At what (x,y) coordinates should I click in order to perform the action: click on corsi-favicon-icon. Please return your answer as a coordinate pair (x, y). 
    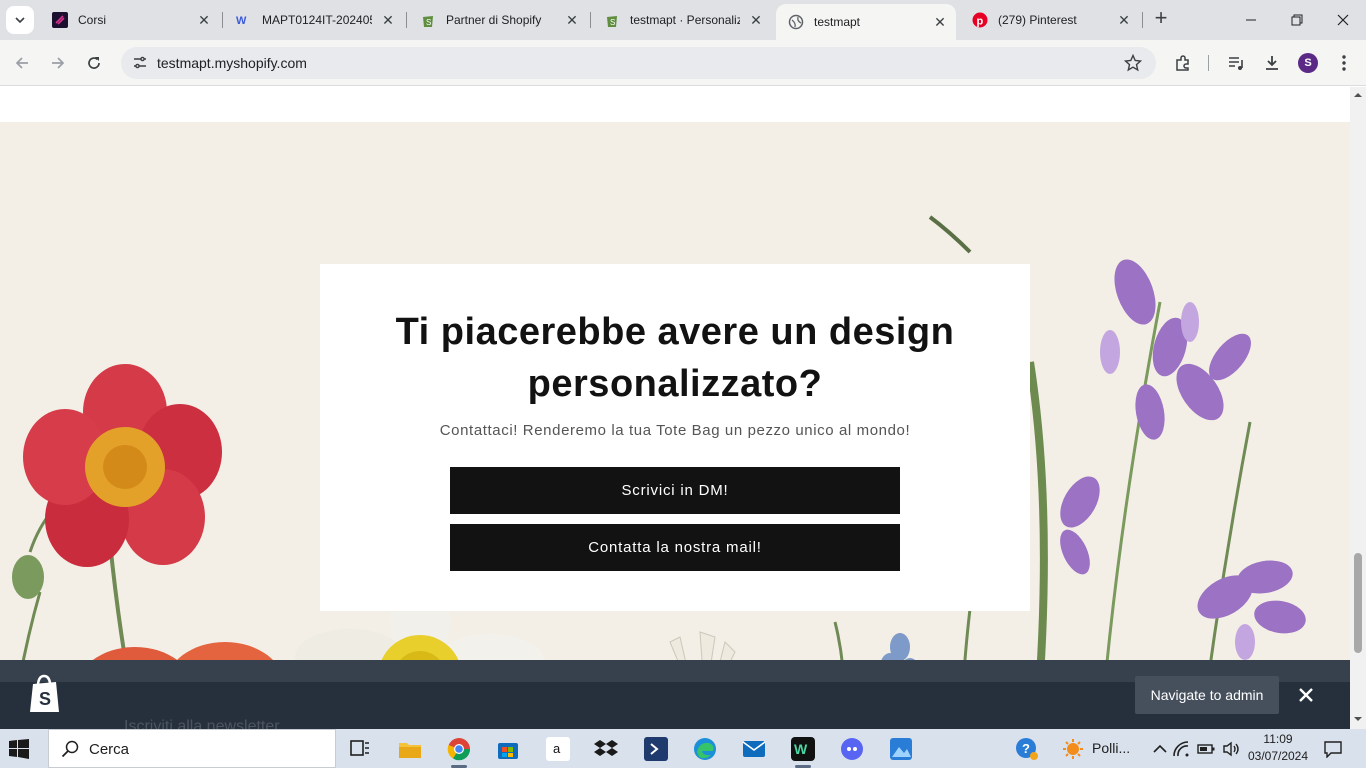
    Looking at the image, I should click on (60, 20).